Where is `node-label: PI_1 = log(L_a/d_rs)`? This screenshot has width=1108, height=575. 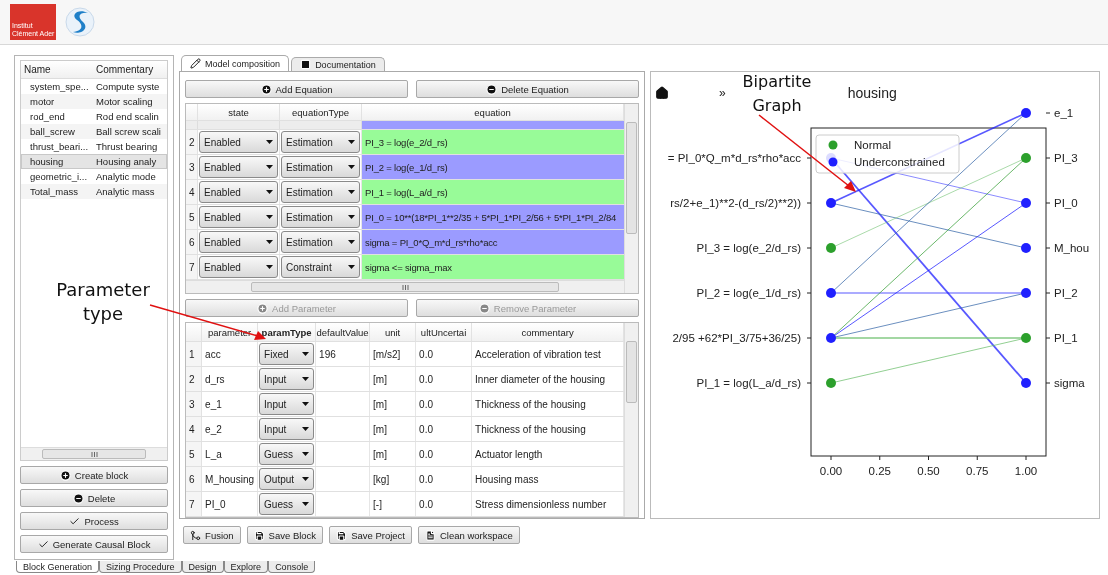 node-label: PI_1 = log(L_a/d_rs) is located at coordinates (748, 383).